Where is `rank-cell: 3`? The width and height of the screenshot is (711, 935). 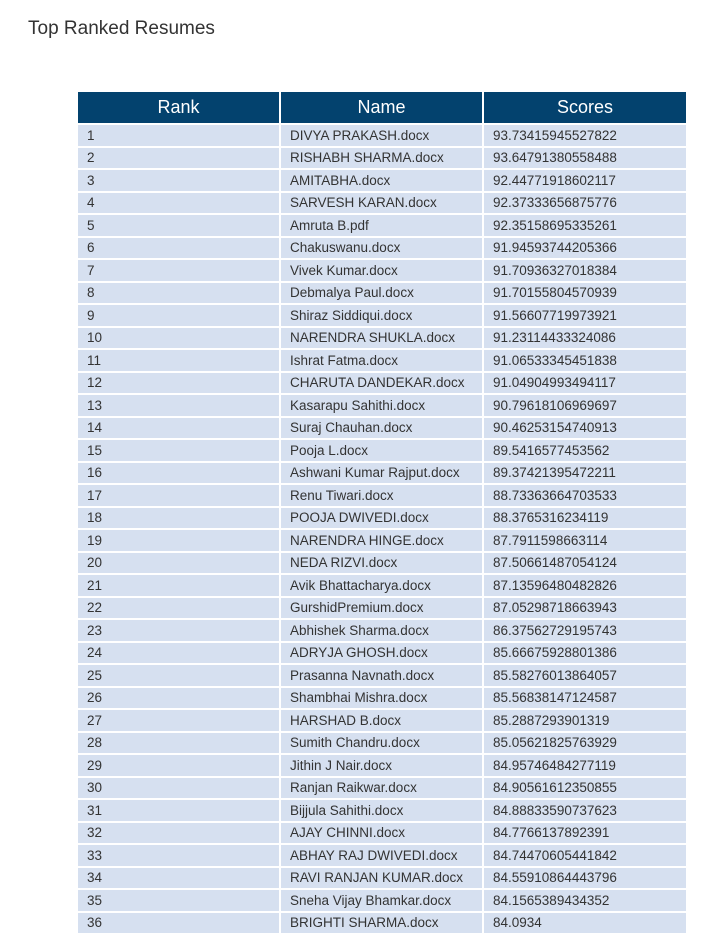 rank-cell: 3 is located at coordinates (179, 180).